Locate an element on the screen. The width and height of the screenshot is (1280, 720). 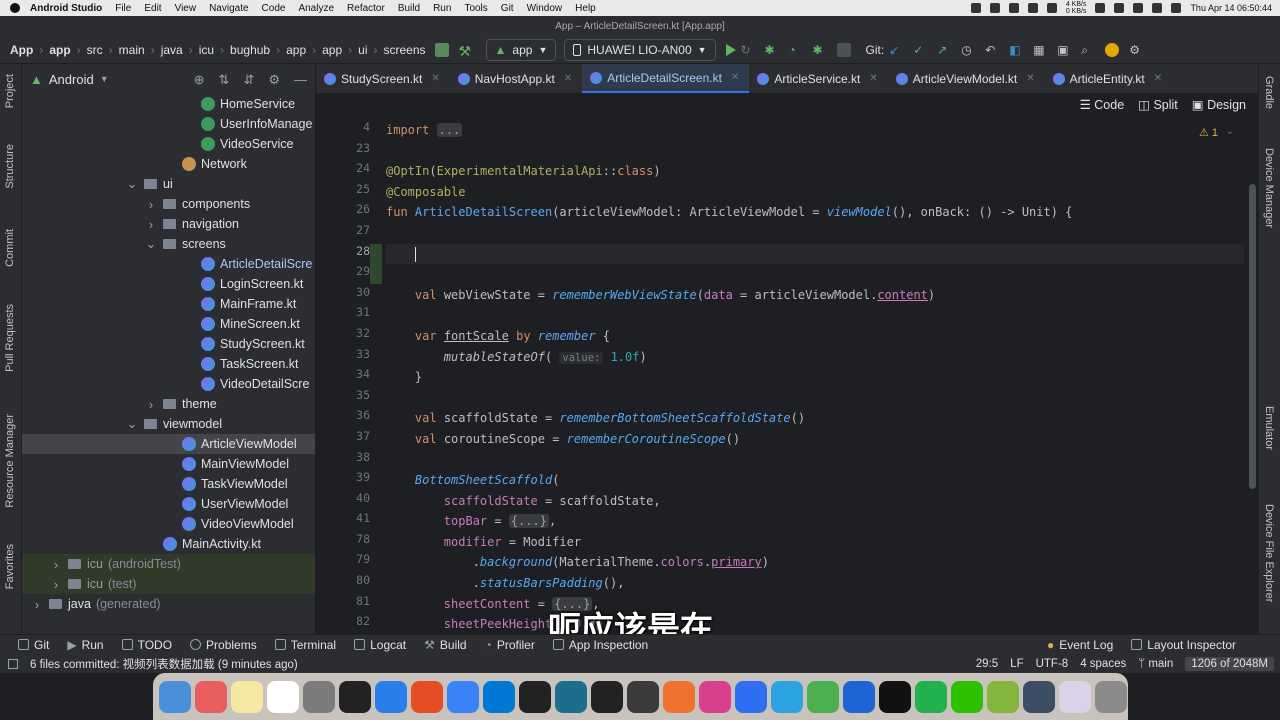
pull-requests-tool-tab: Pull Requests is located at coordinates (10, 338).